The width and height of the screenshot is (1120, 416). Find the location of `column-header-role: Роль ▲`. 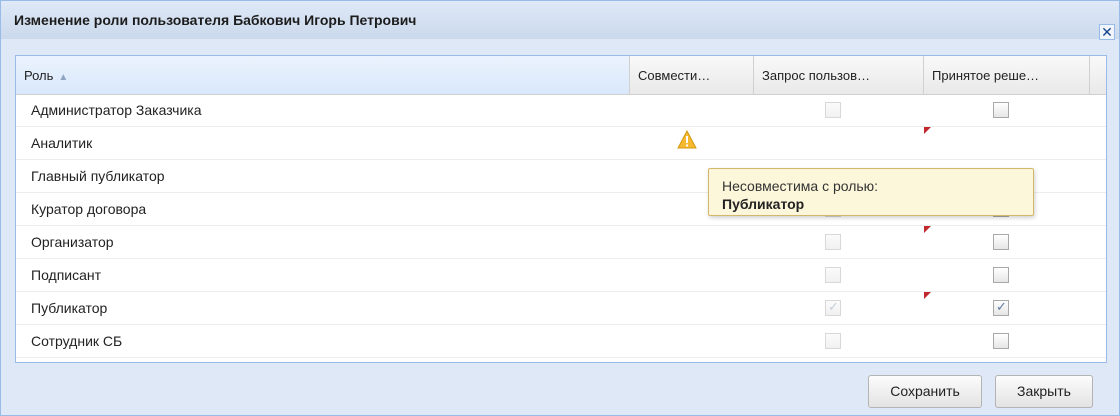

column-header-role: Роль ▲ is located at coordinates (323, 75).